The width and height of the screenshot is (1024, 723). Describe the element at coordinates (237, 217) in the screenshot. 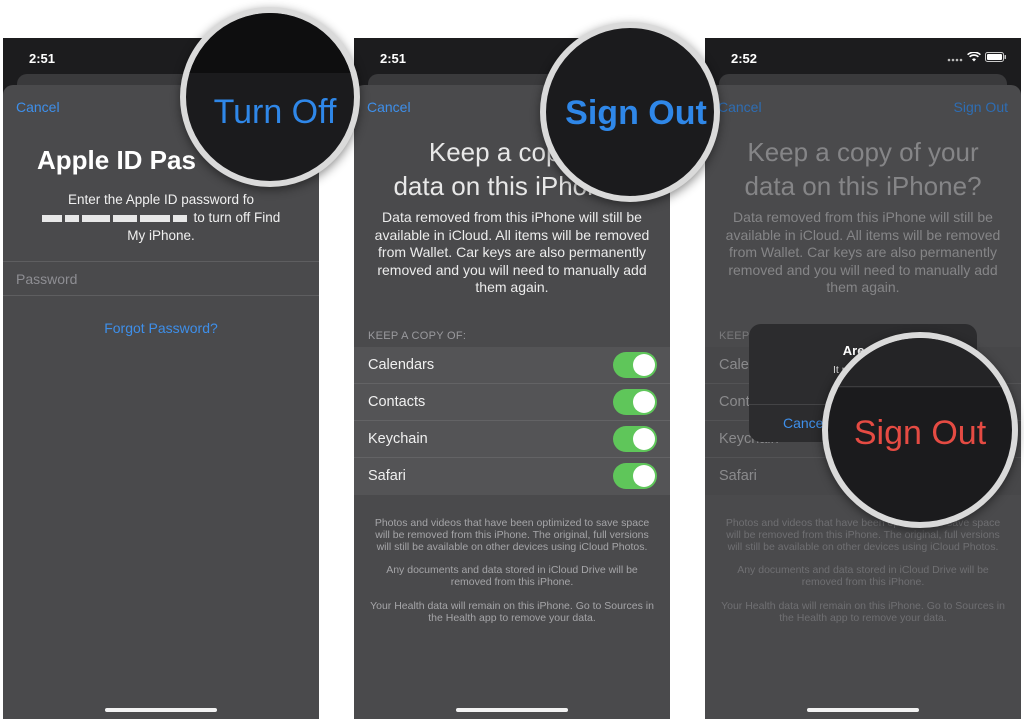

I see `instructions-line-2-text: to turn off Find` at that location.